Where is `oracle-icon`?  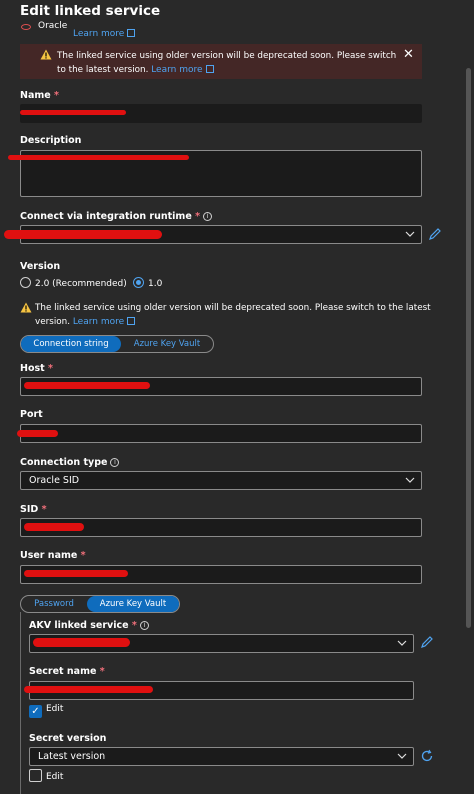
oracle-icon is located at coordinates (26, 27).